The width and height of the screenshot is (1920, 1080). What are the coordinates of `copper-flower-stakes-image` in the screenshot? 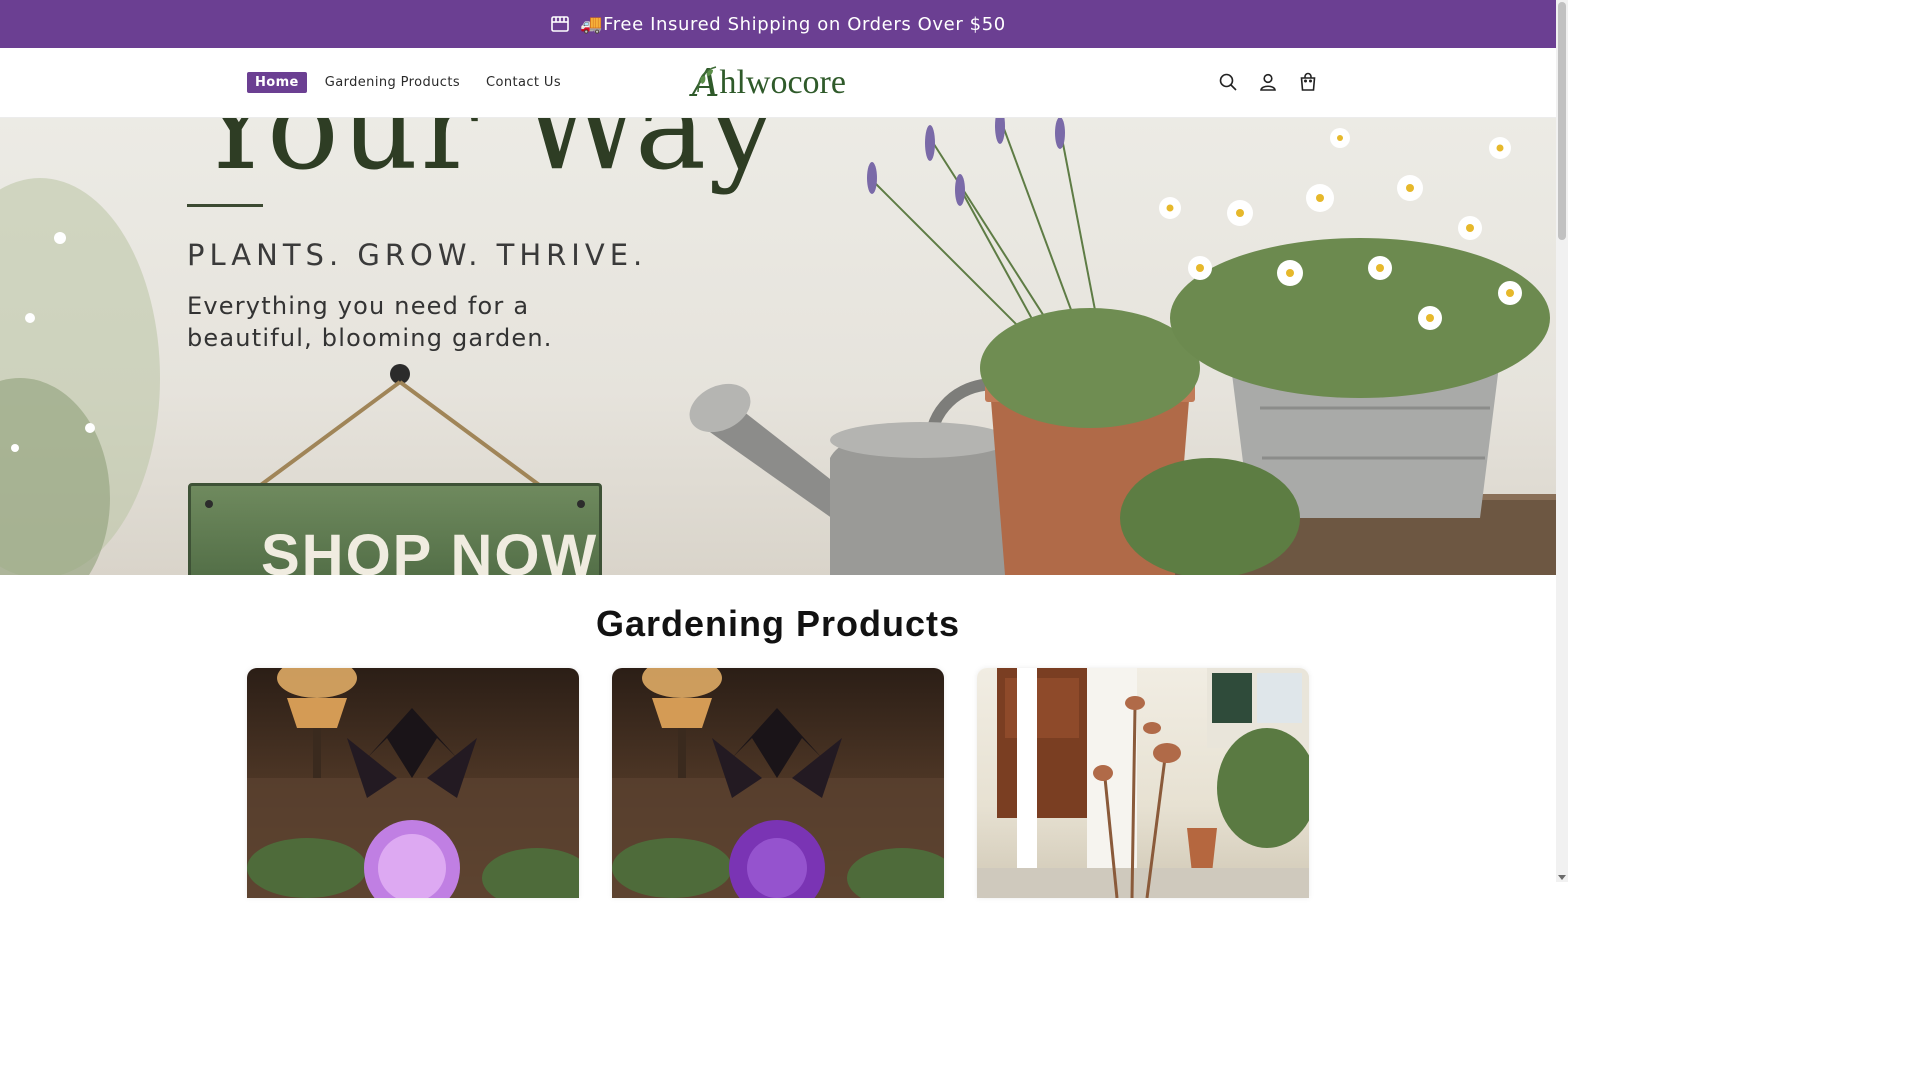 It's located at (1143, 783).